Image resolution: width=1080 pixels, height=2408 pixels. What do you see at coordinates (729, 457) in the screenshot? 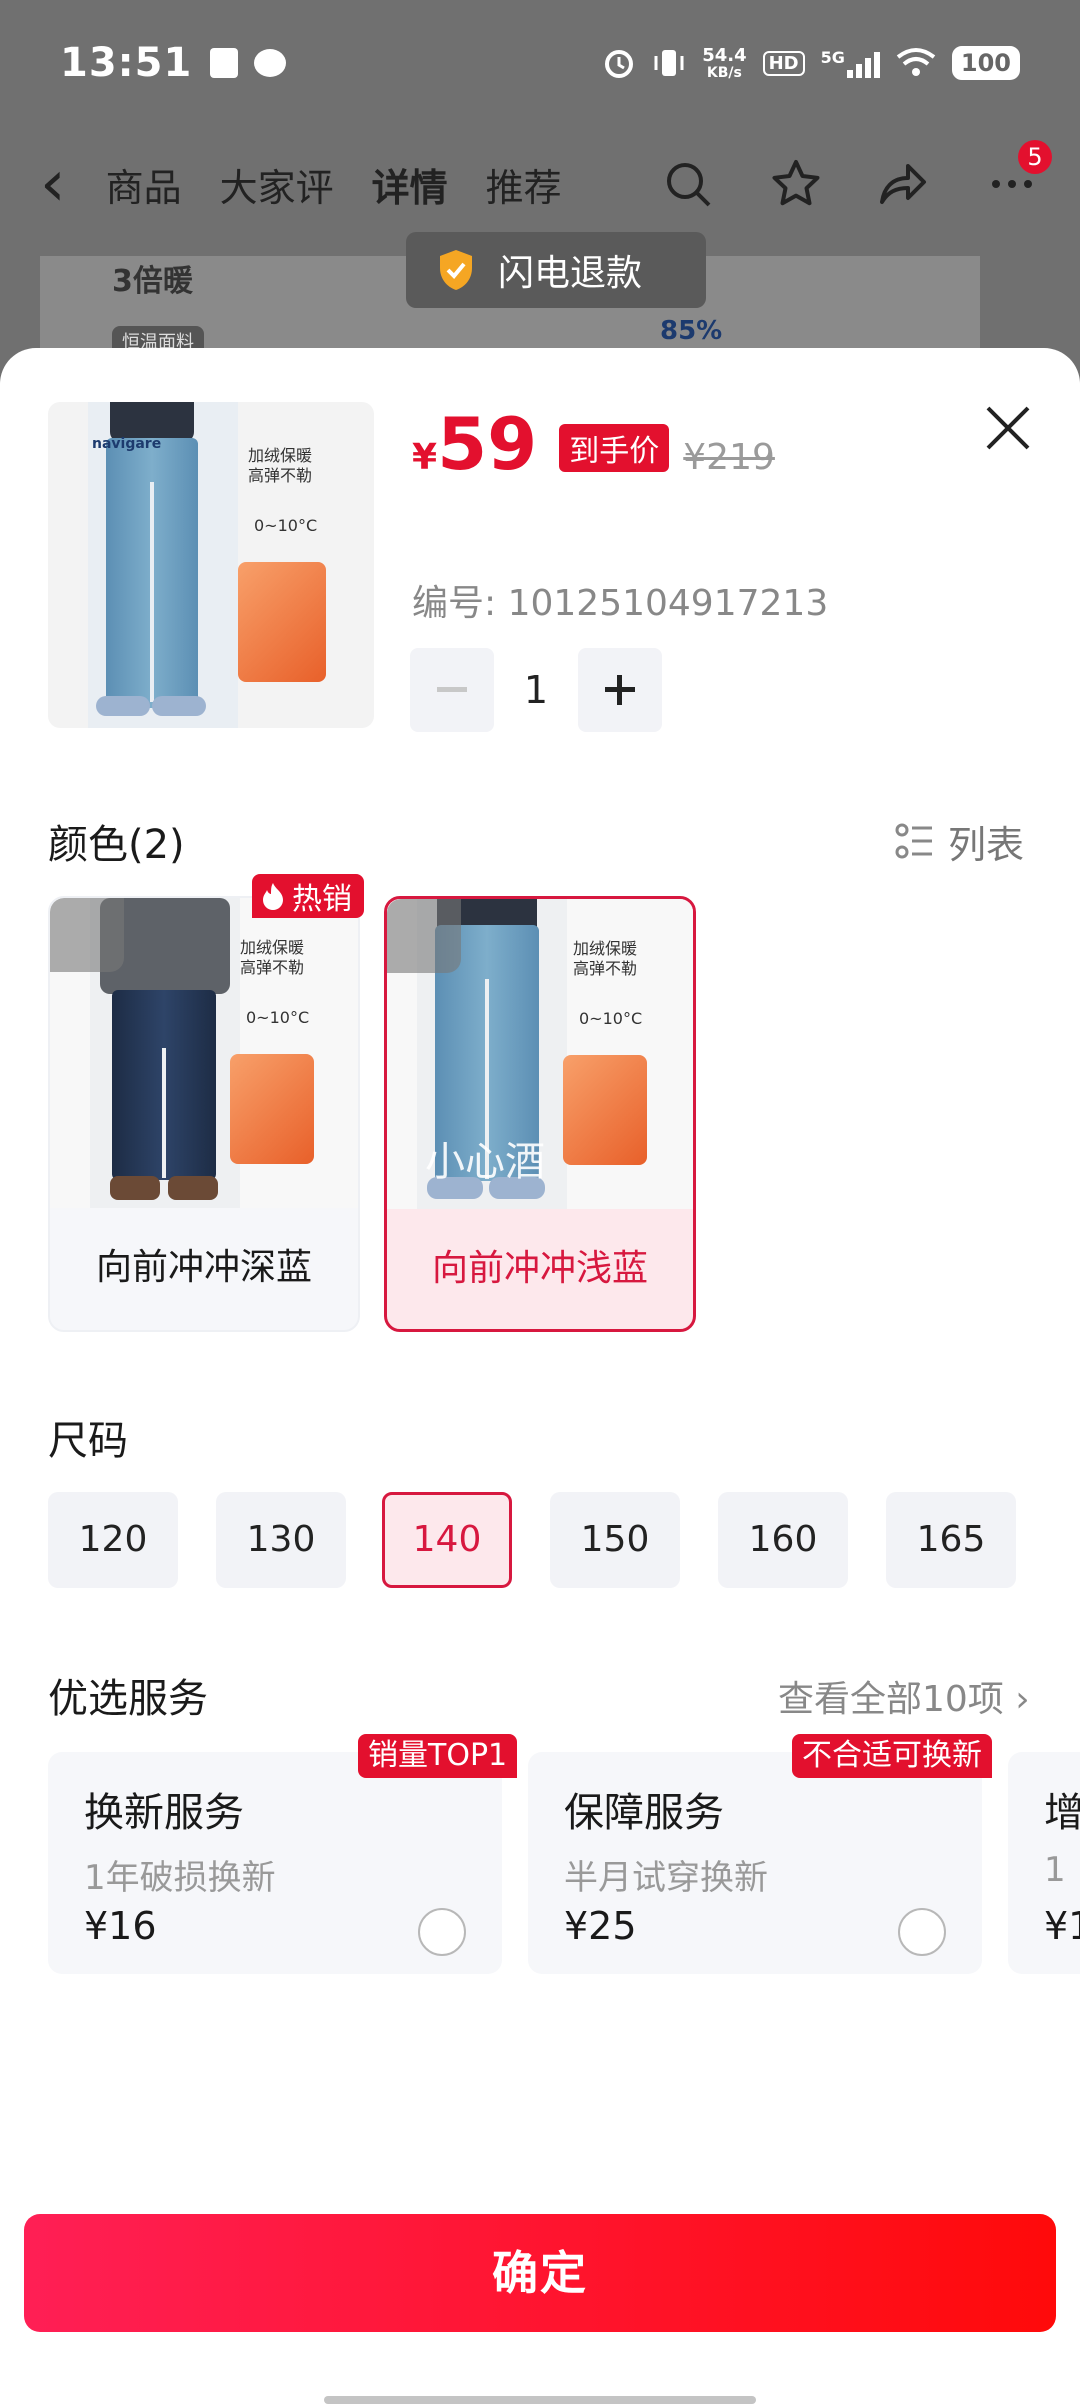
I see `original-price: ¥219` at bounding box center [729, 457].